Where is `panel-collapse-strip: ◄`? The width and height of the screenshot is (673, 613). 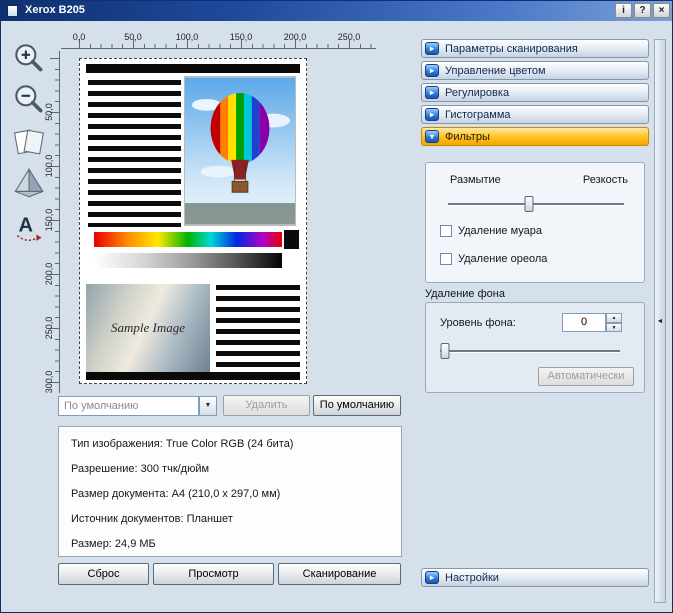 panel-collapse-strip: ◄ is located at coordinates (660, 321).